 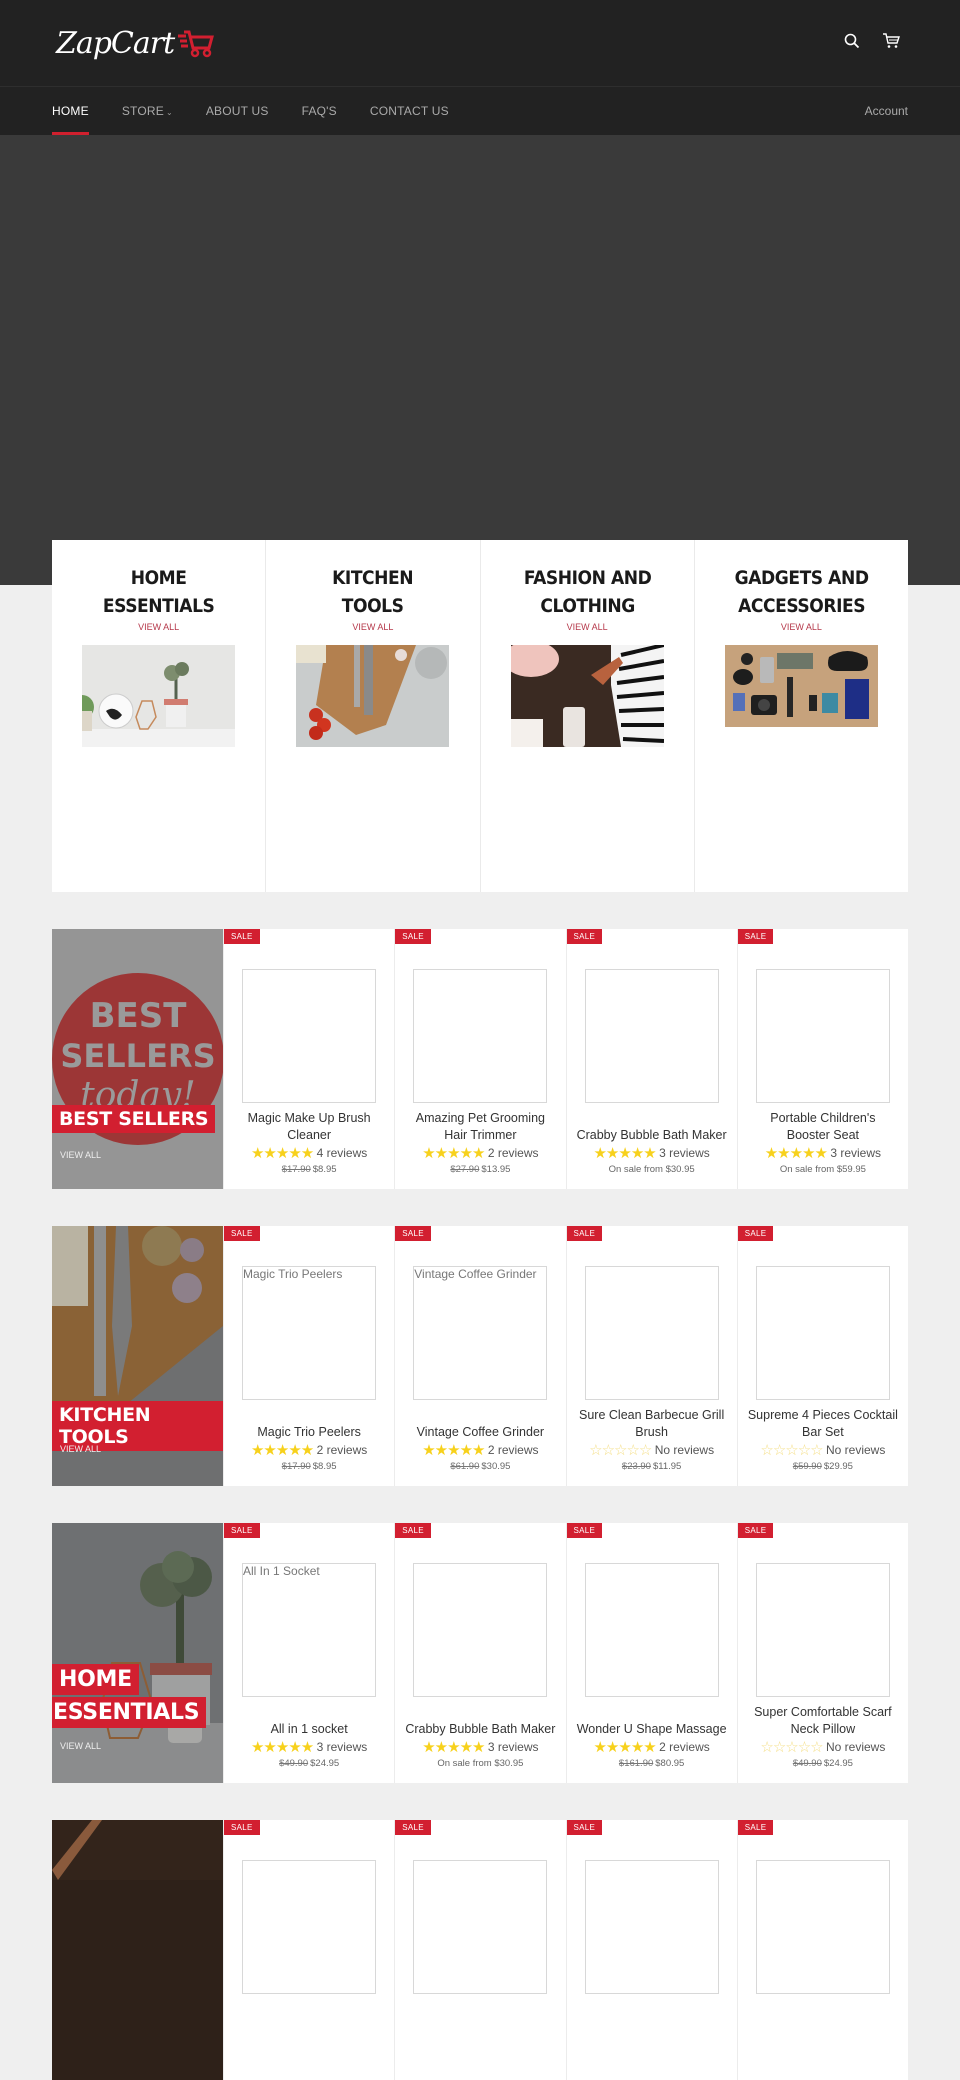 I want to click on product-name: Vintage Coffee Grinder, so click(x=480, y=1432).